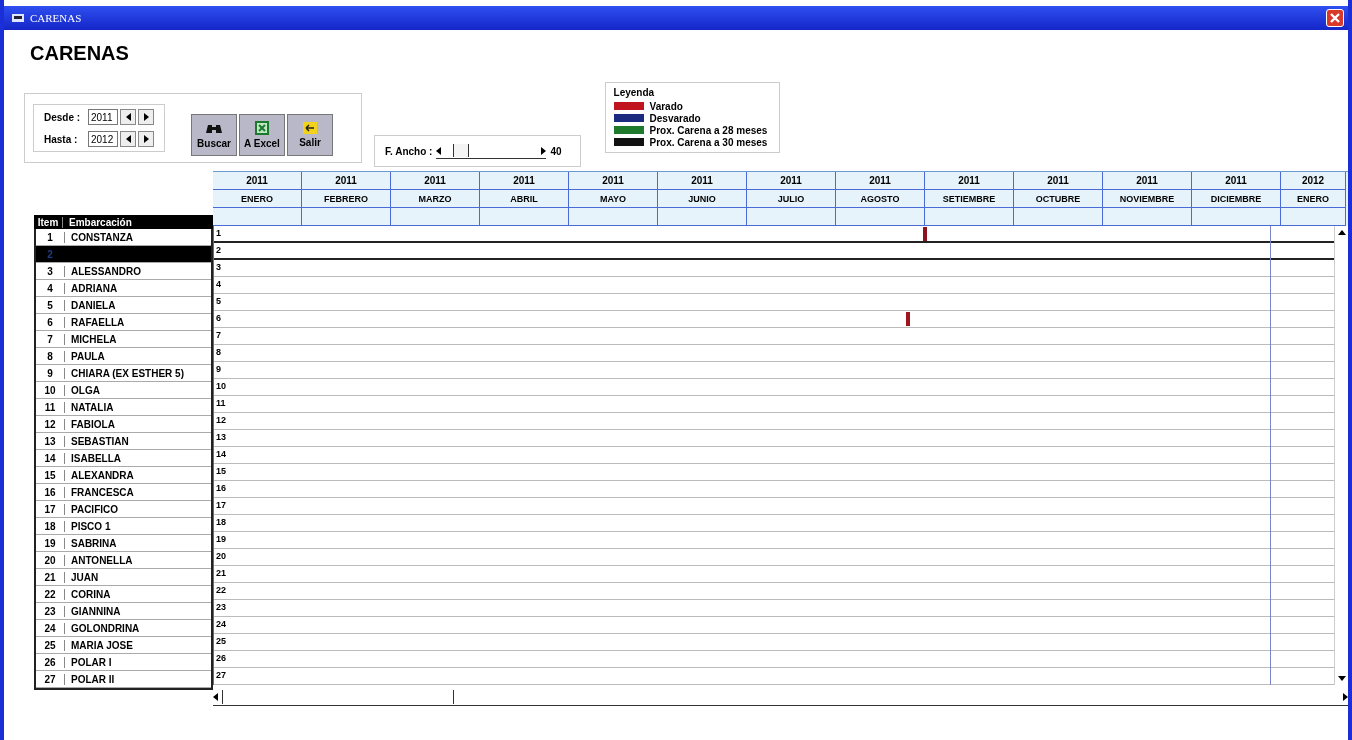 The height and width of the screenshot is (740, 1352). What do you see at coordinates (123, 611) in the screenshot?
I see `vessel-row: 23 GIANNINA` at bounding box center [123, 611].